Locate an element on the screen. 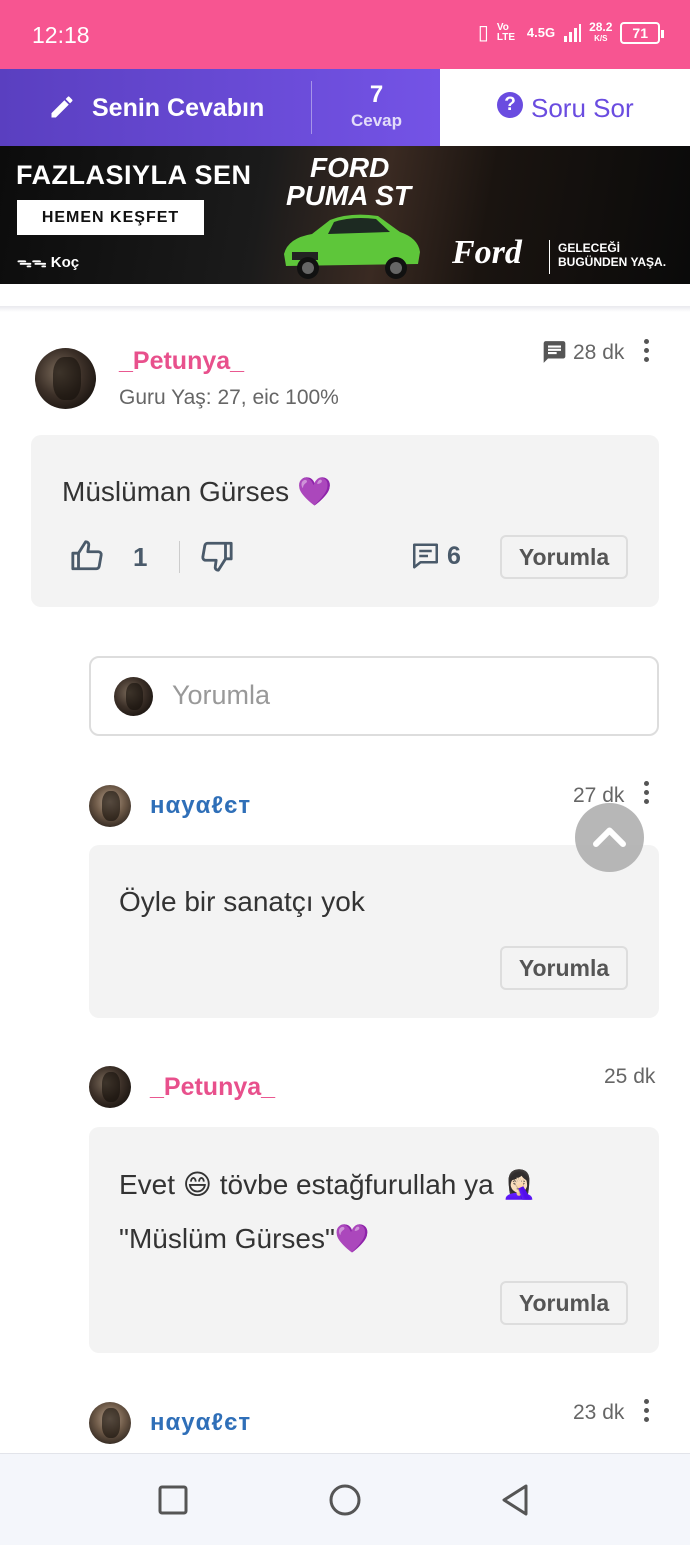 The width and height of the screenshot is (690, 1545). answer-time: 28 dk is located at coordinates (599, 352).